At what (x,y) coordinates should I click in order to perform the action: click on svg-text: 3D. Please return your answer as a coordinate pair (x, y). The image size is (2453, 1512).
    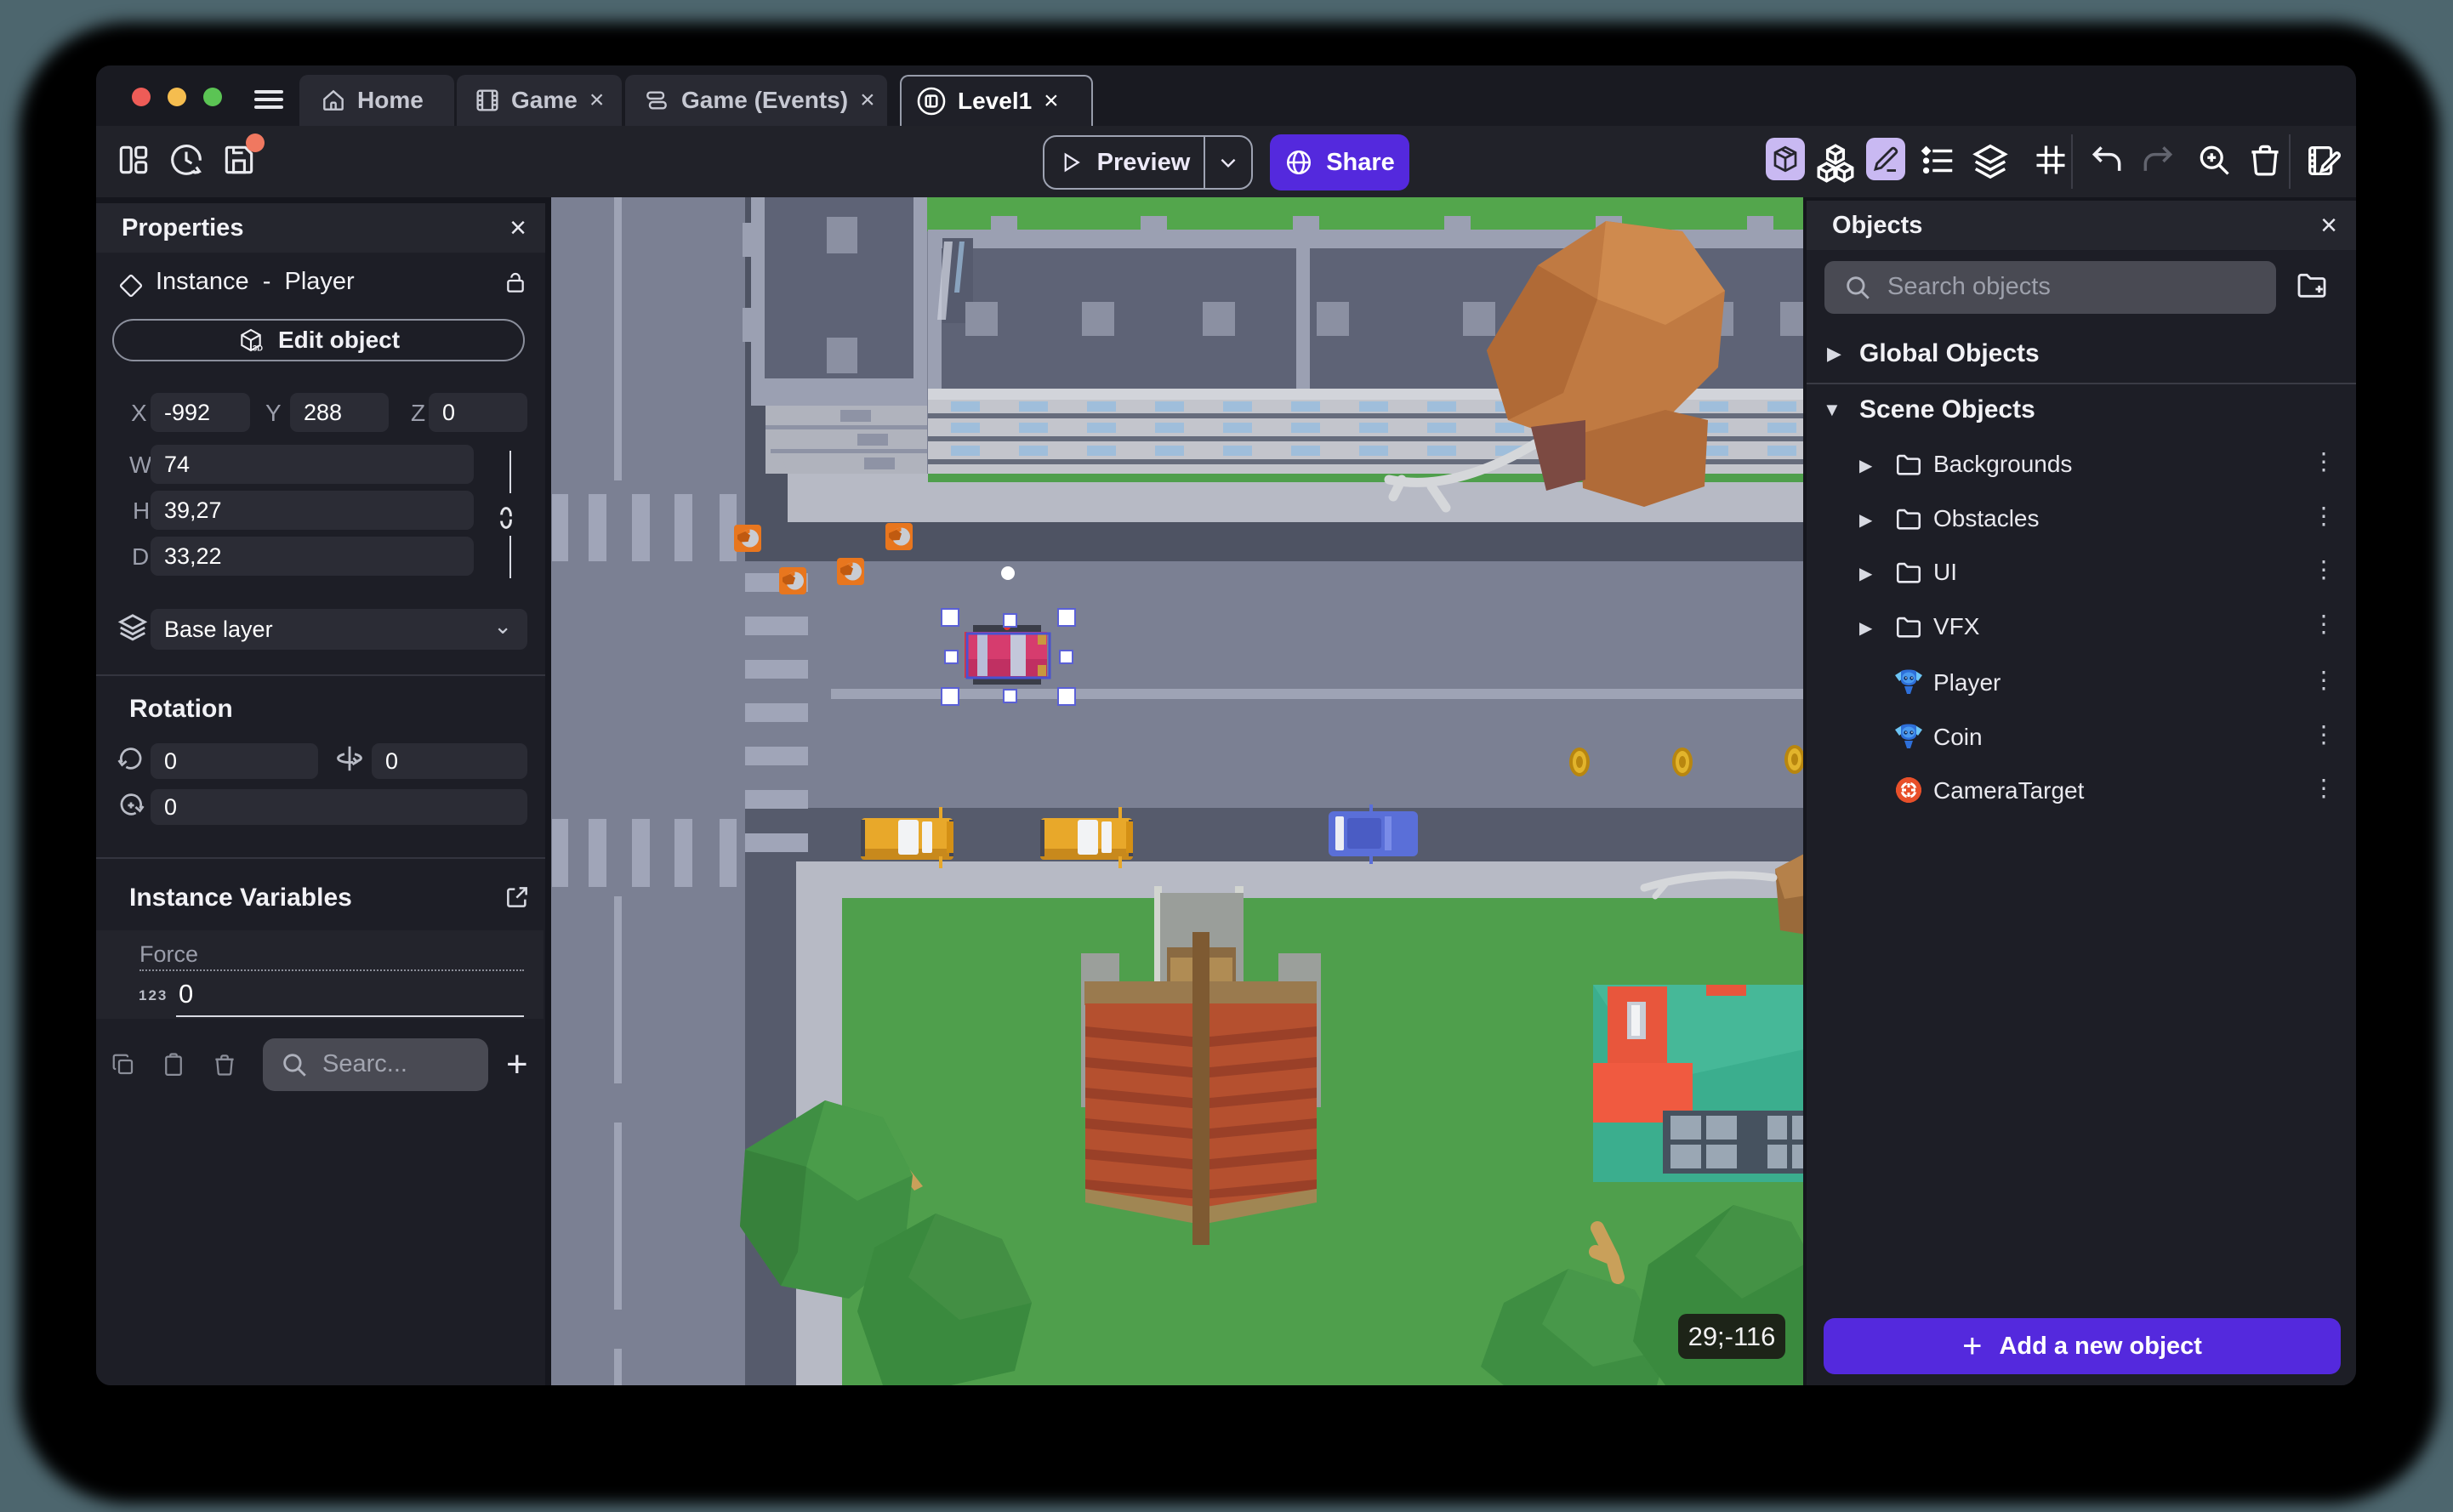
    Looking at the image, I should click on (258, 348).